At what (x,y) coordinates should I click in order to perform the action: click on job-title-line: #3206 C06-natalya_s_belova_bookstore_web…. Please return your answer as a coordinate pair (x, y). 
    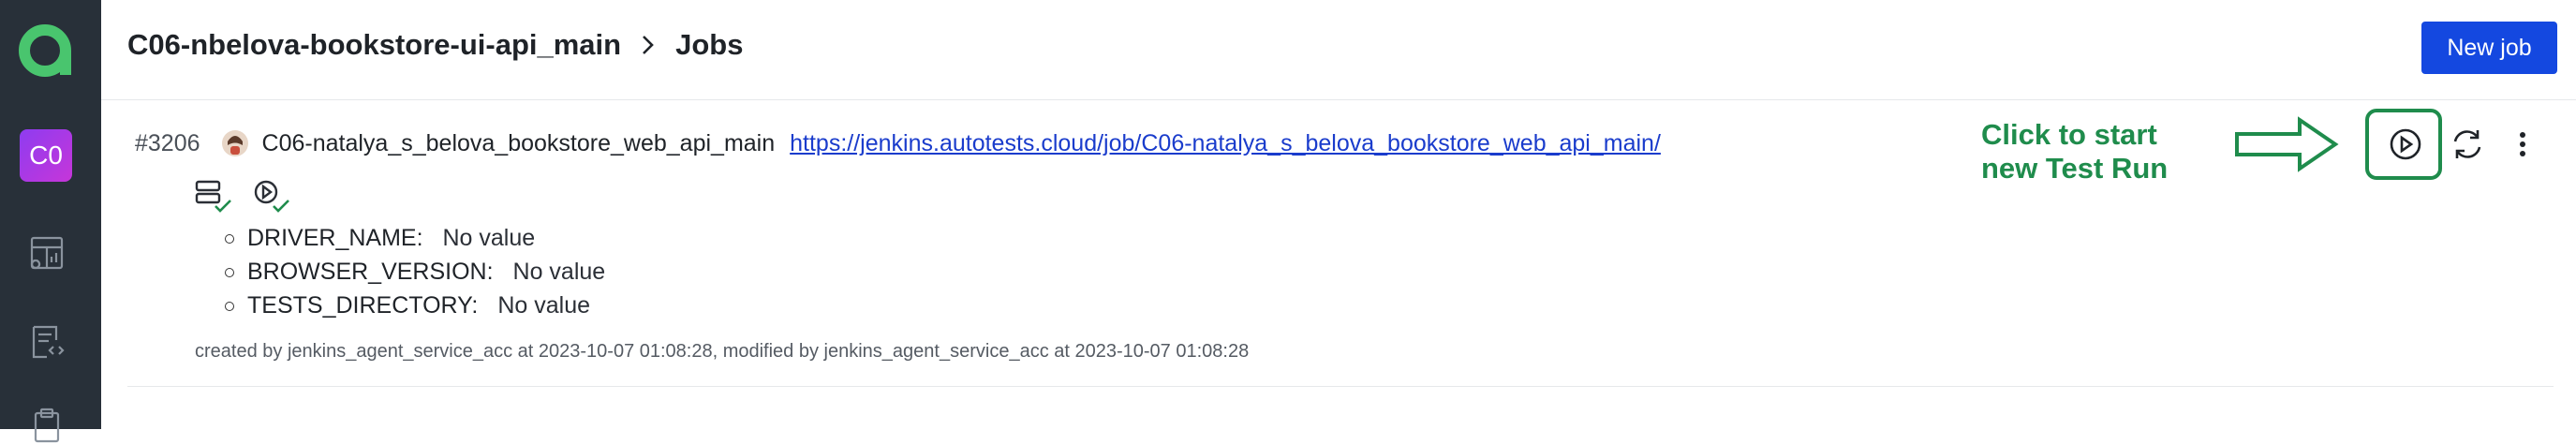
    Looking at the image, I should click on (898, 143).